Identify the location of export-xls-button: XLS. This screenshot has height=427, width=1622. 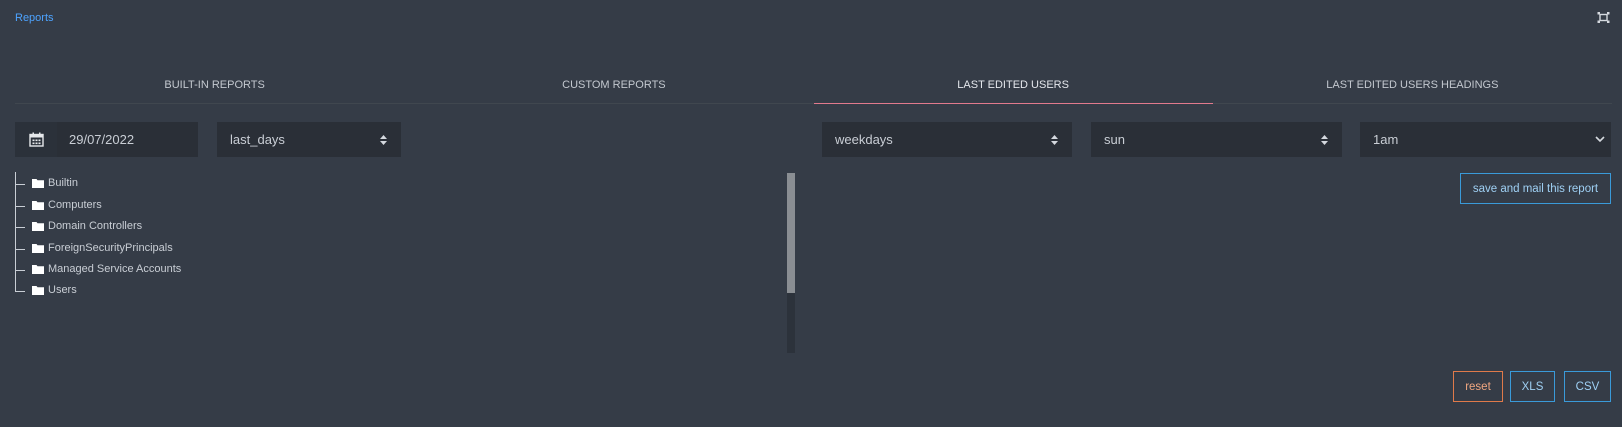
(1532, 386).